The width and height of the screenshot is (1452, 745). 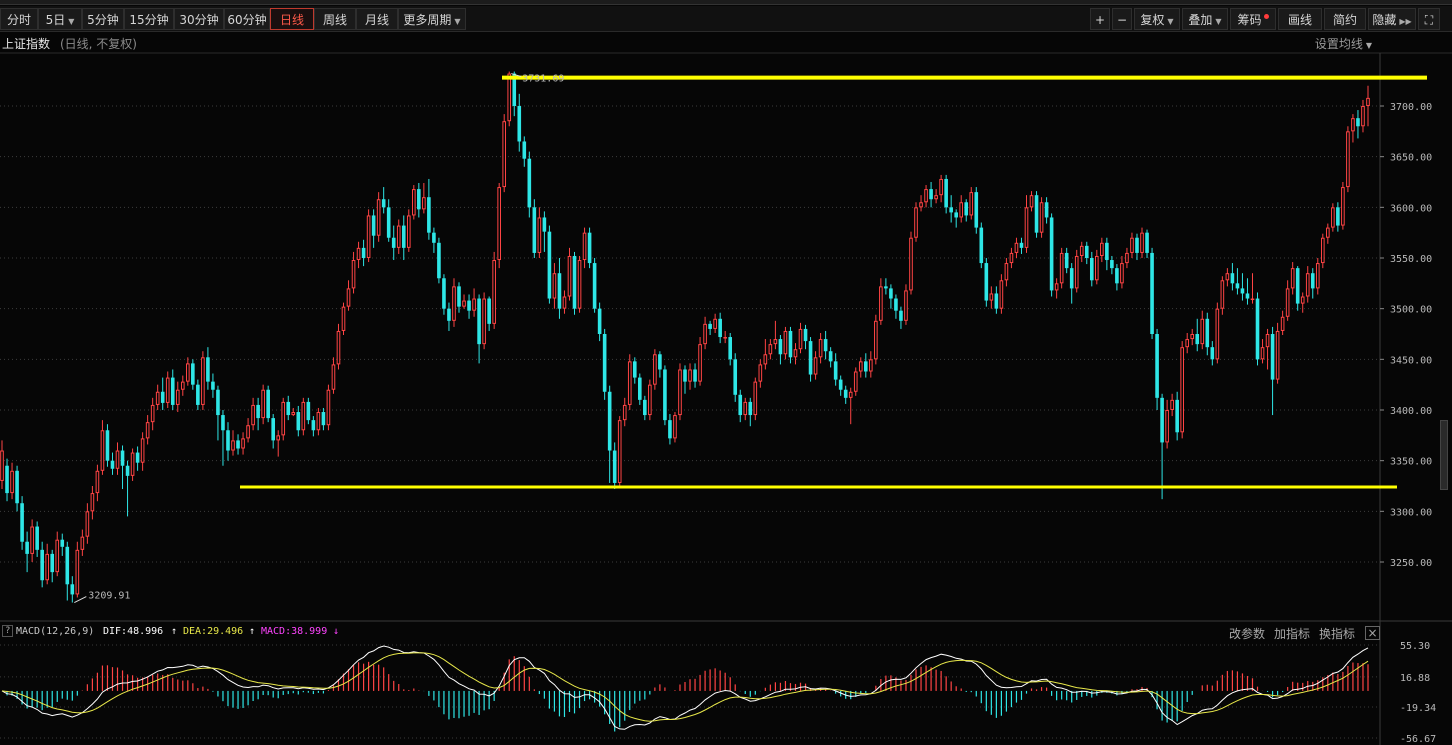 What do you see at coordinates (1411, 107) in the screenshot?
I see `price-axis-label: 3700.00` at bounding box center [1411, 107].